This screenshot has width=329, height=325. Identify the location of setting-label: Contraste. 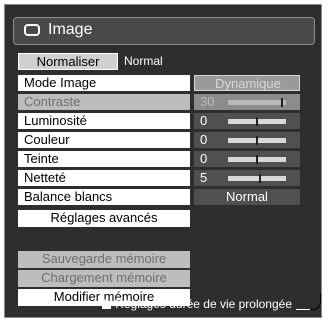
(104, 102).